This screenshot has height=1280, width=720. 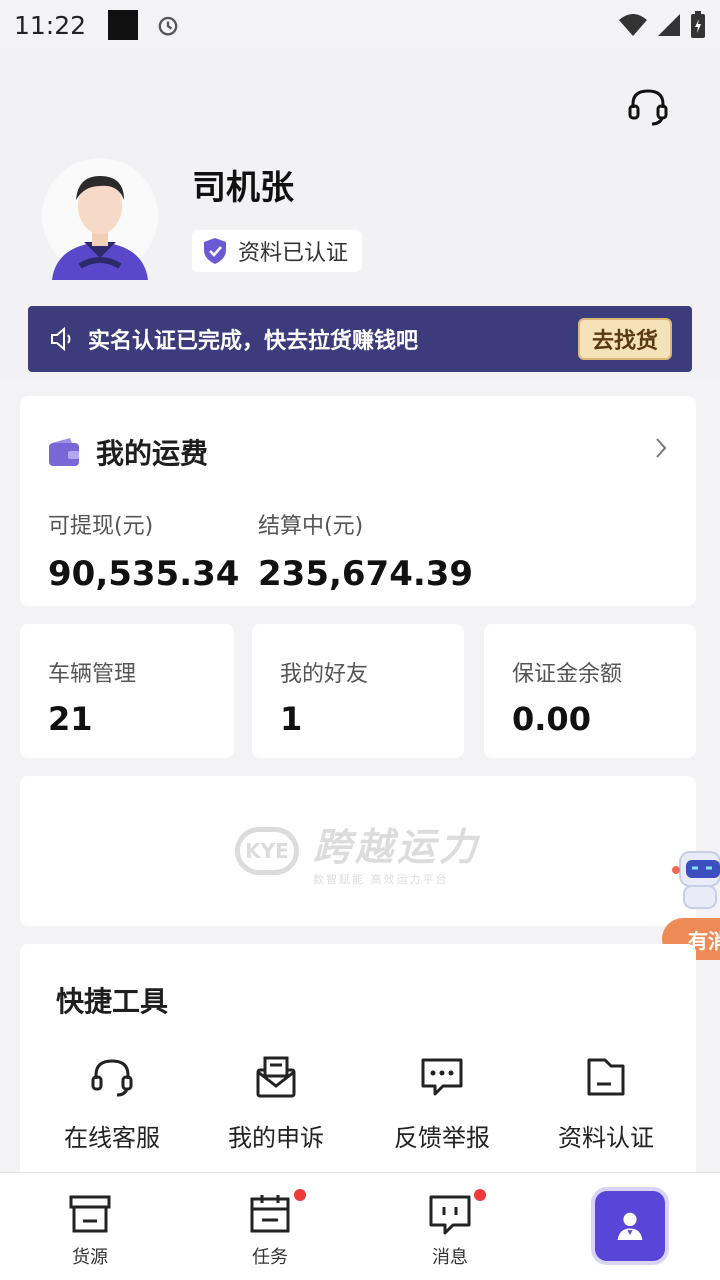 What do you see at coordinates (70, 719) in the screenshot?
I see `stat-value: 21` at bounding box center [70, 719].